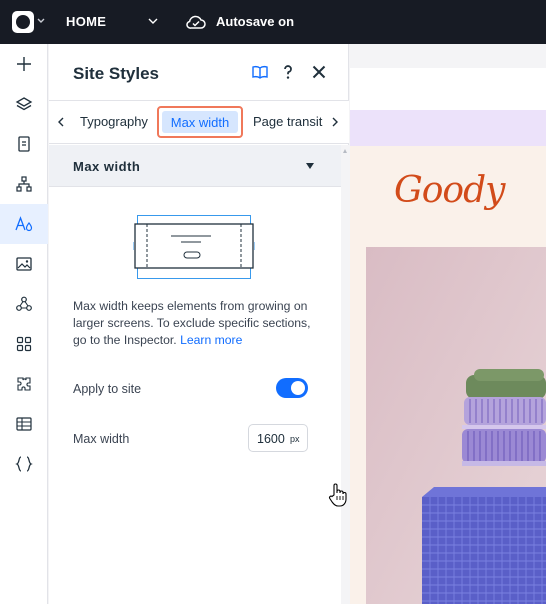  I want to click on page-selector: HOME, so click(86, 21).